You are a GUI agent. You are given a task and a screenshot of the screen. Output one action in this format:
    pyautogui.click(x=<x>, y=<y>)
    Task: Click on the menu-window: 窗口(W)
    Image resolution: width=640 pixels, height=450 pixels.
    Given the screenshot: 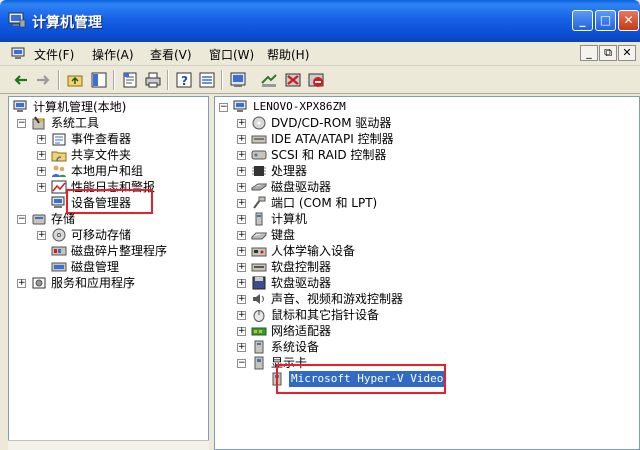 What is the action you would take?
    pyautogui.click(x=231, y=54)
    